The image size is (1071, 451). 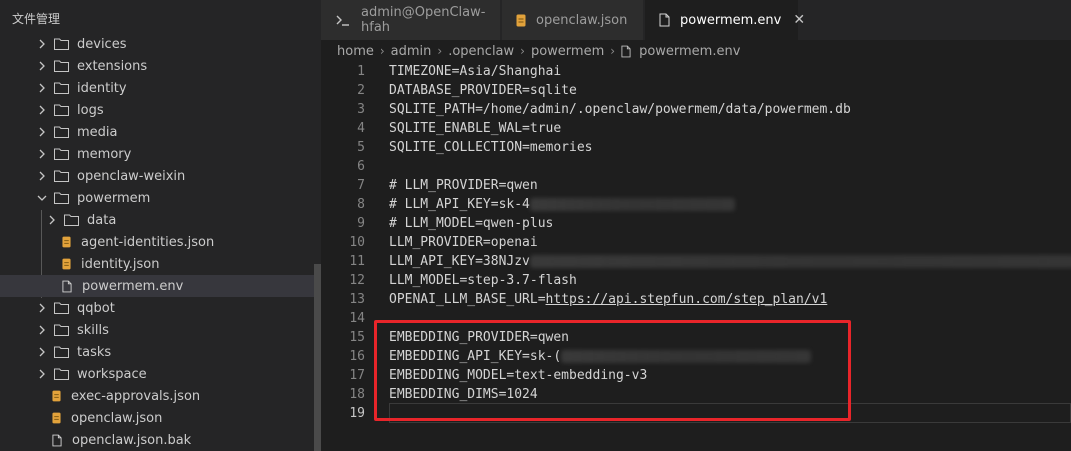 I want to click on url-link: https://api.stepfun.com/step_plan/v1, so click(x=687, y=299).